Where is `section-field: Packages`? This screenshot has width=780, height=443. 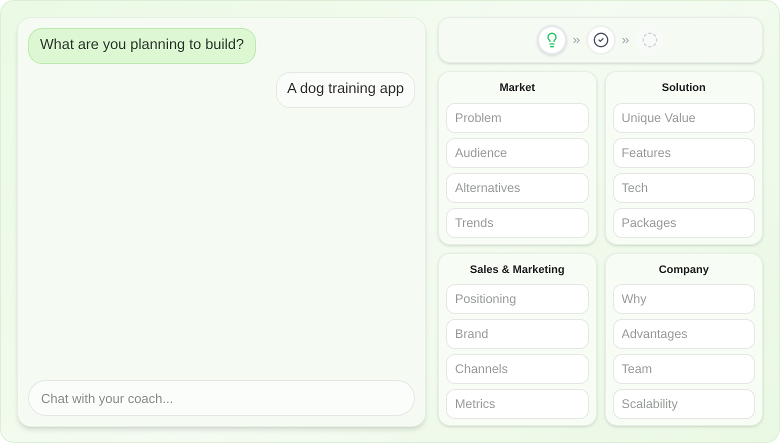 section-field: Packages is located at coordinates (683, 223).